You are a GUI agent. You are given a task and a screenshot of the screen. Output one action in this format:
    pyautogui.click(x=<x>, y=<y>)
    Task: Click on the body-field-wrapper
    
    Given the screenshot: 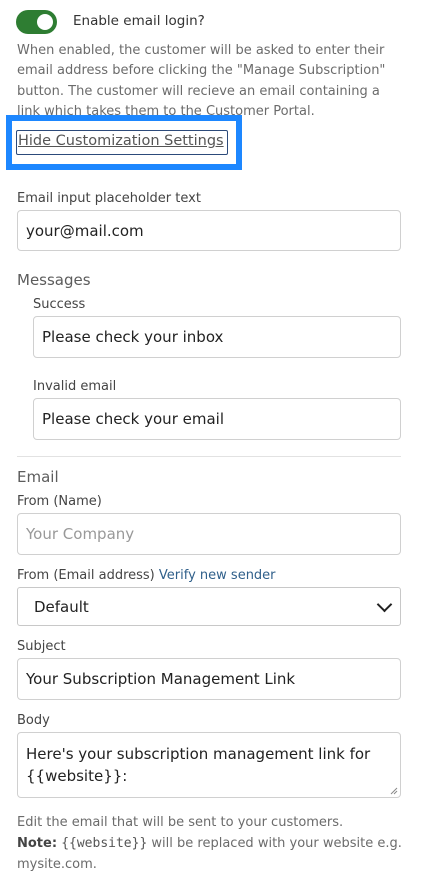 What is the action you would take?
    pyautogui.click(x=209, y=765)
    